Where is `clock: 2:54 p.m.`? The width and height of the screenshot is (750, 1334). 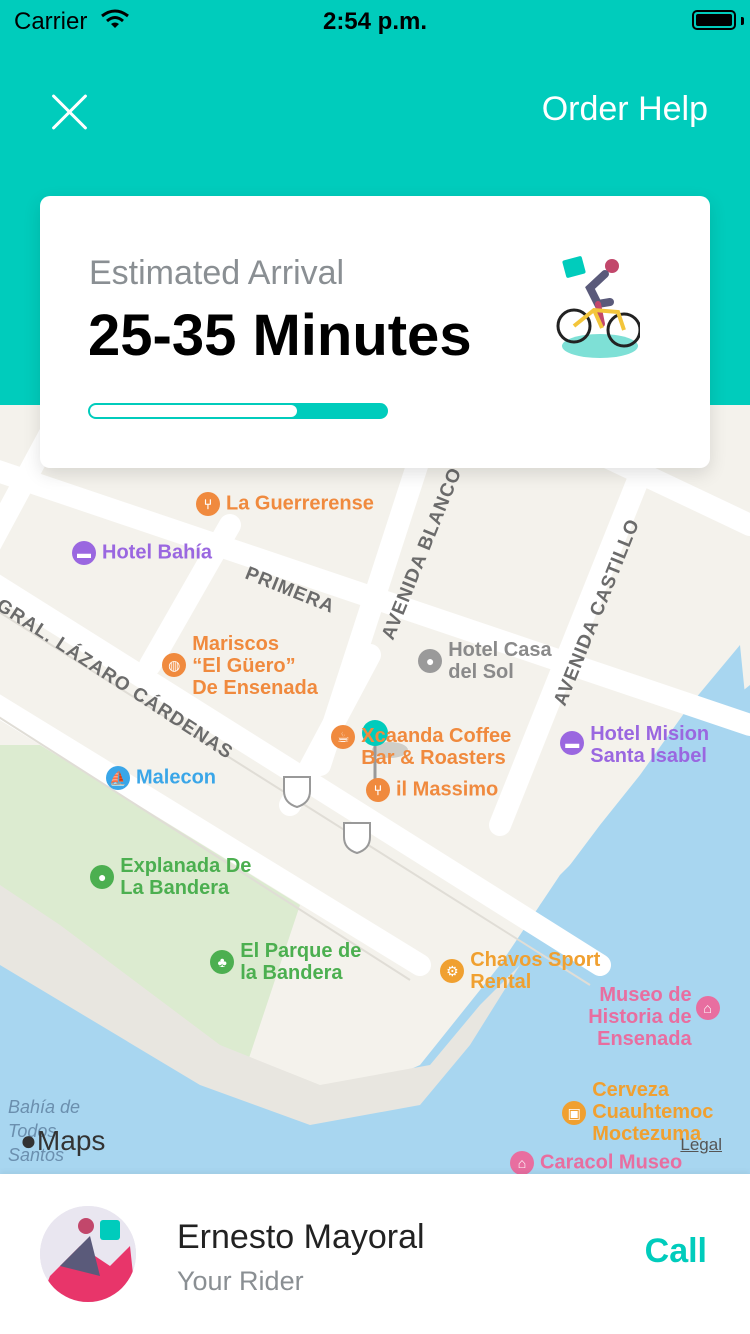
clock: 2:54 p.m. is located at coordinates (375, 21).